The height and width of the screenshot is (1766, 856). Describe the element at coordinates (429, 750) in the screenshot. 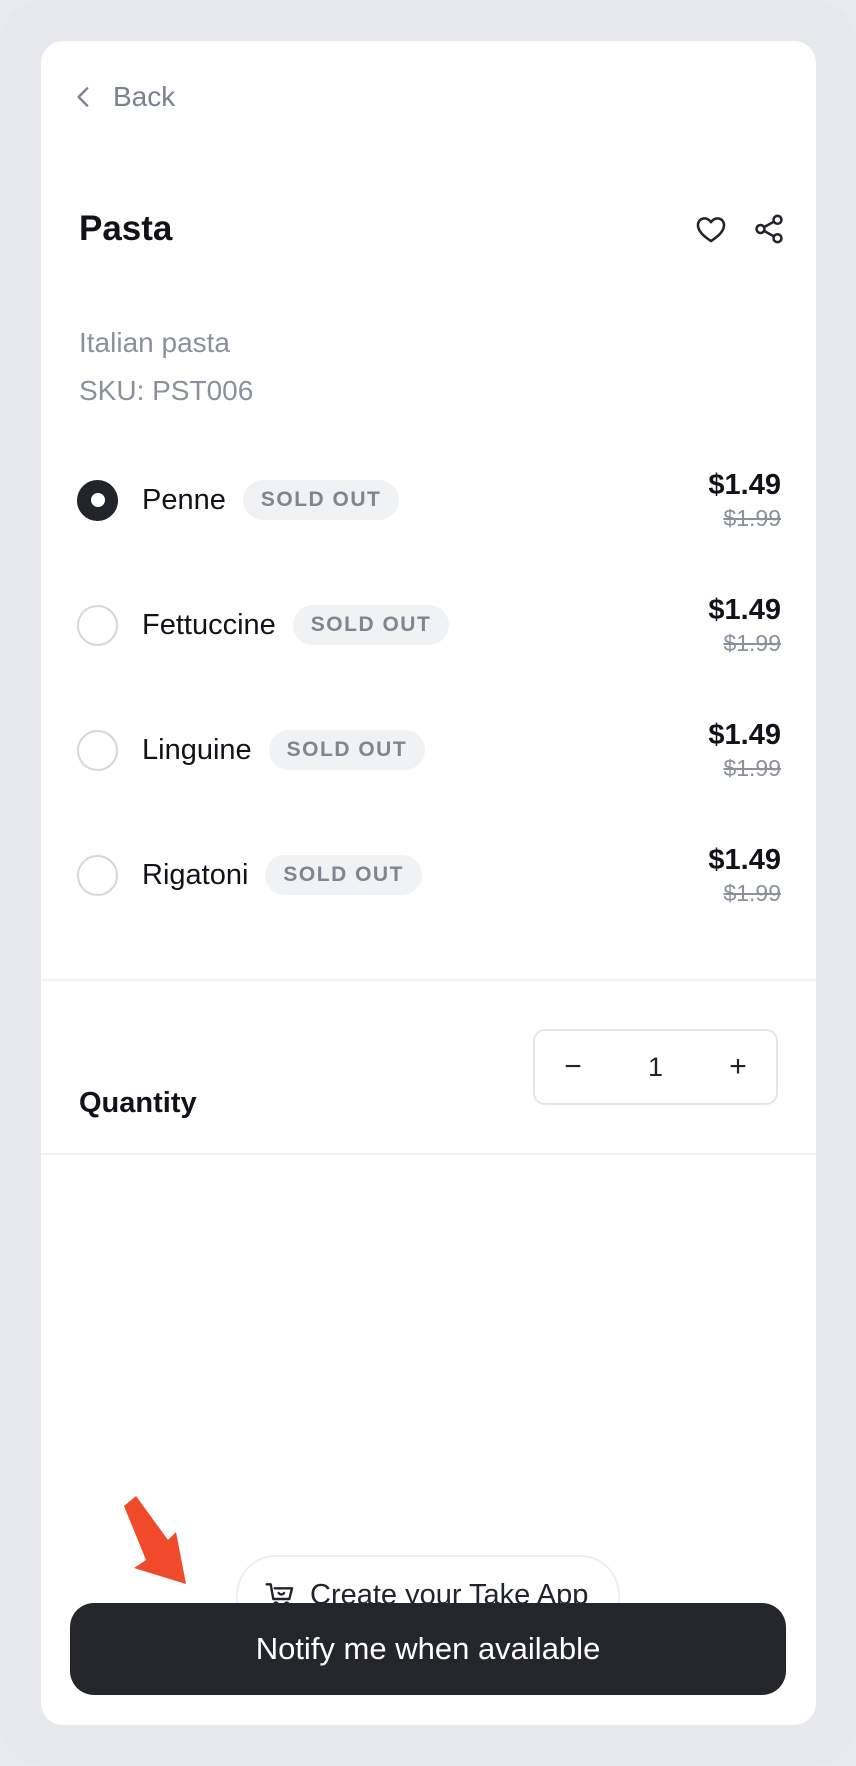

I see `variant-option-linguine: Linguine SOLD OUT $1.49 $1.99` at that location.